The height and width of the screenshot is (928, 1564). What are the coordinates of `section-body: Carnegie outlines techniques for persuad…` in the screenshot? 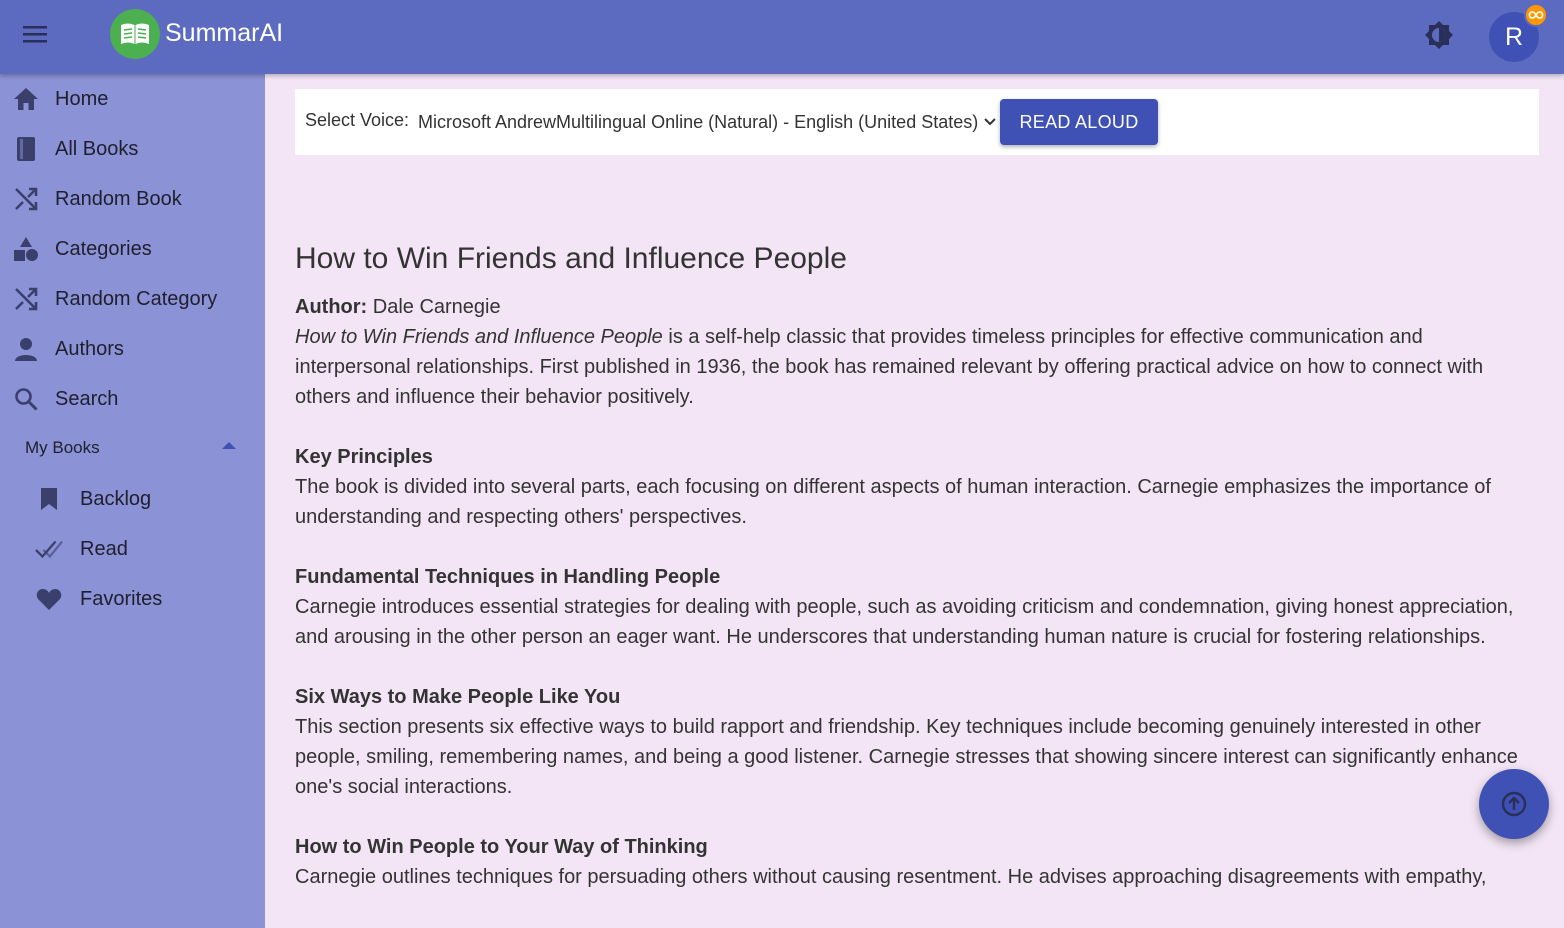 It's located at (891, 877).